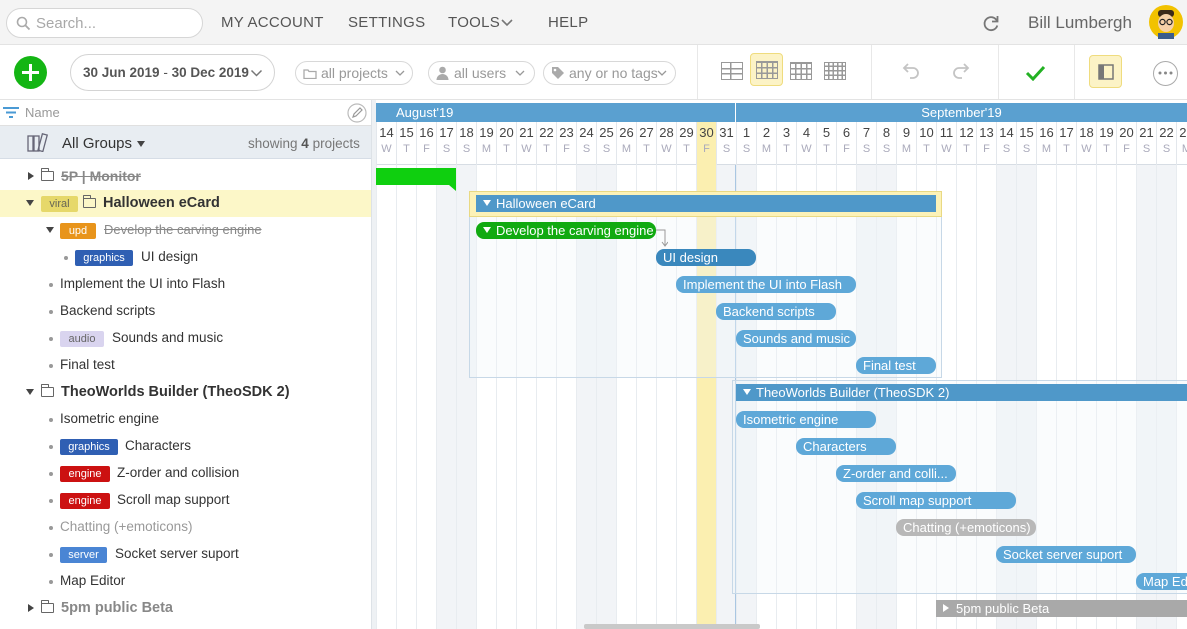 The height and width of the screenshot is (629, 1187). Describe the element at coordinates (896, 365) in the screenshot. I see `task-bar-final-test: Final test` at that location.